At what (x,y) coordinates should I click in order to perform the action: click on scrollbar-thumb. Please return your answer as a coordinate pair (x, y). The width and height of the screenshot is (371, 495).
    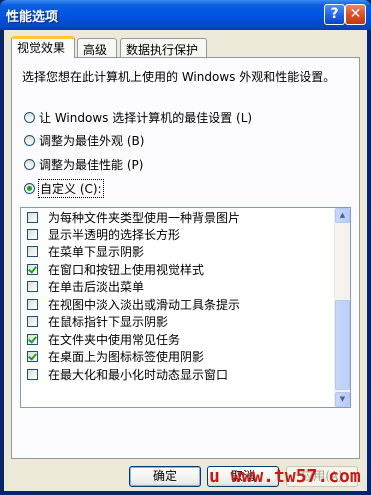
    Looking at the image, I should click on (342, 345).